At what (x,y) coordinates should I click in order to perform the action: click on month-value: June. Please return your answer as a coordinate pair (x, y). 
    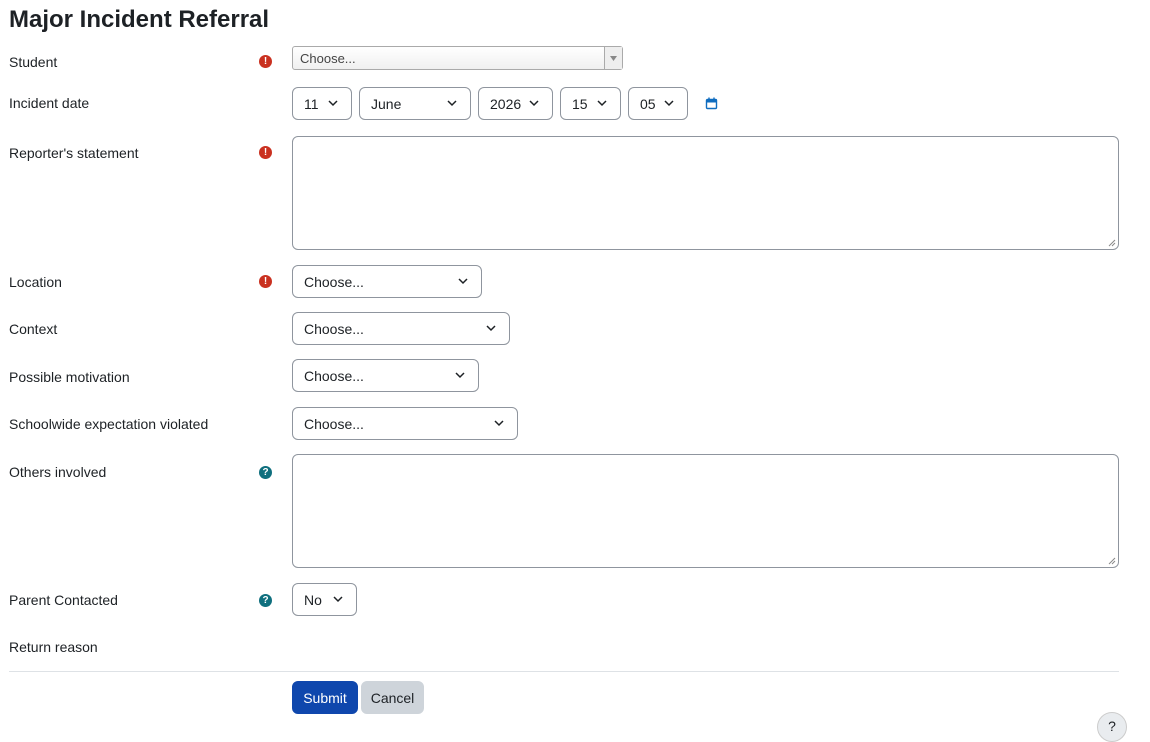
    Looking at the image, I should click on (386, 103).